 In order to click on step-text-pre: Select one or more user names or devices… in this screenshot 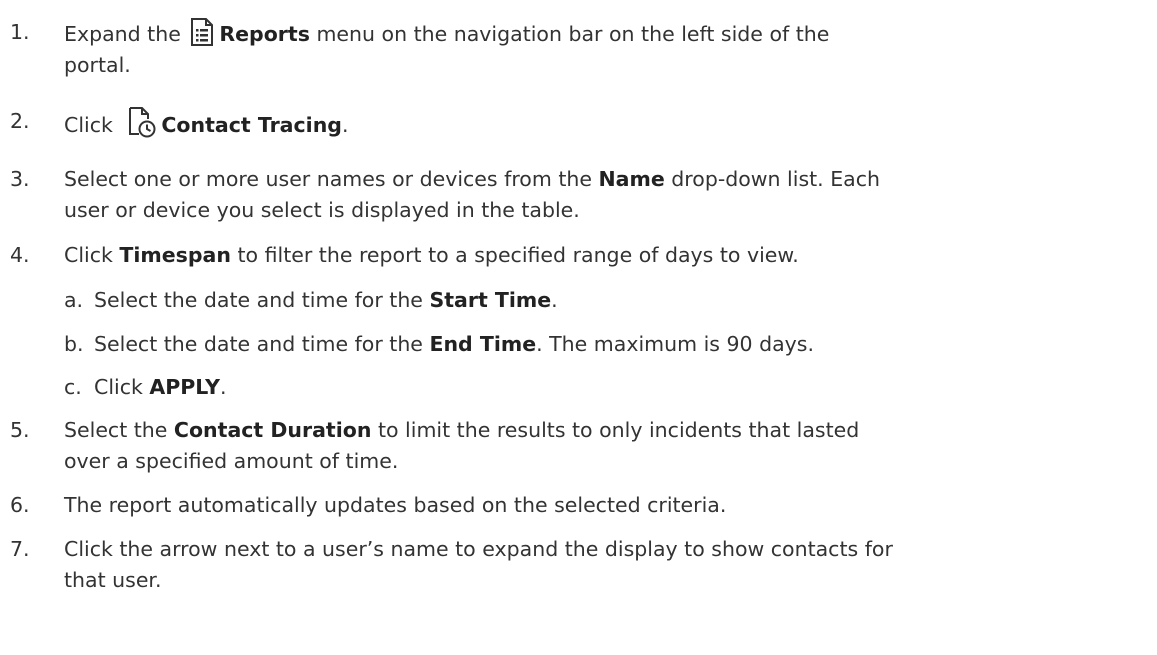, I will do `click(331, 179)`.